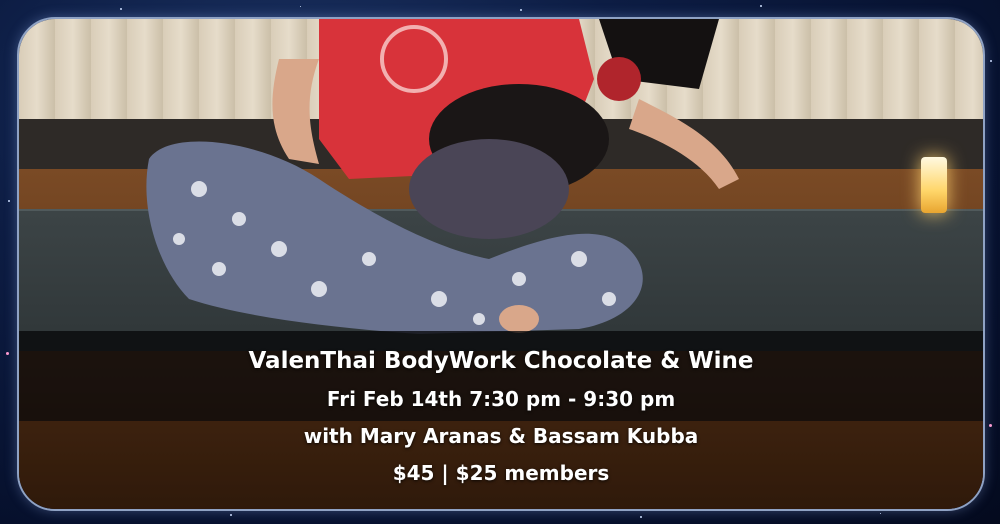 The width and height of the screenshot is (1000, 524). I want to click on event-title: ValenThai BodyWork Chocolate & Wine, so click(501, 361).